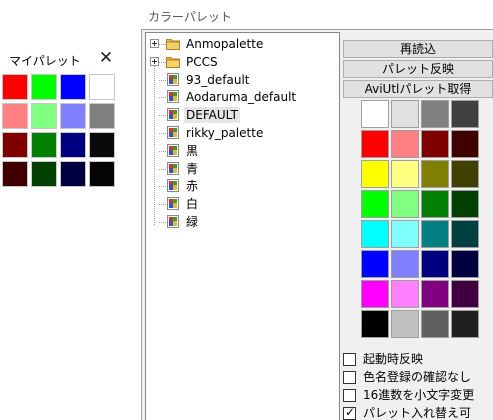  What do you see at coordinates (241, 62) in the screenshot?
I see `tree-folder-item: PCCS` at bounding box center [241, 62].